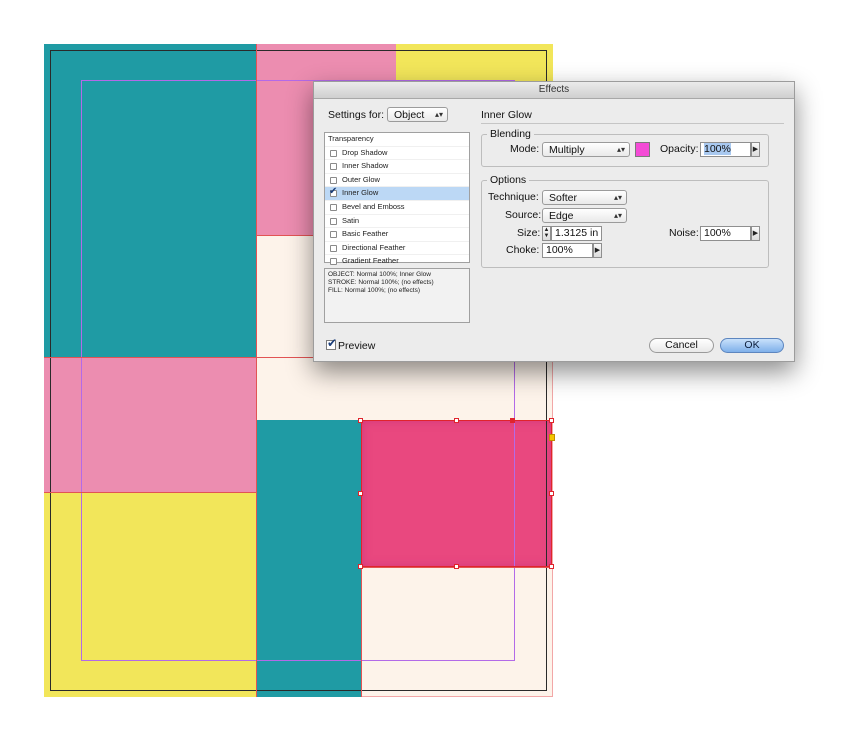 The height and width of the screenshot is (744, 850). Describe the element at coordinates (397, 181) in the screenshot. I see `effect-item-outer-glow: Outer Glow` at that location.